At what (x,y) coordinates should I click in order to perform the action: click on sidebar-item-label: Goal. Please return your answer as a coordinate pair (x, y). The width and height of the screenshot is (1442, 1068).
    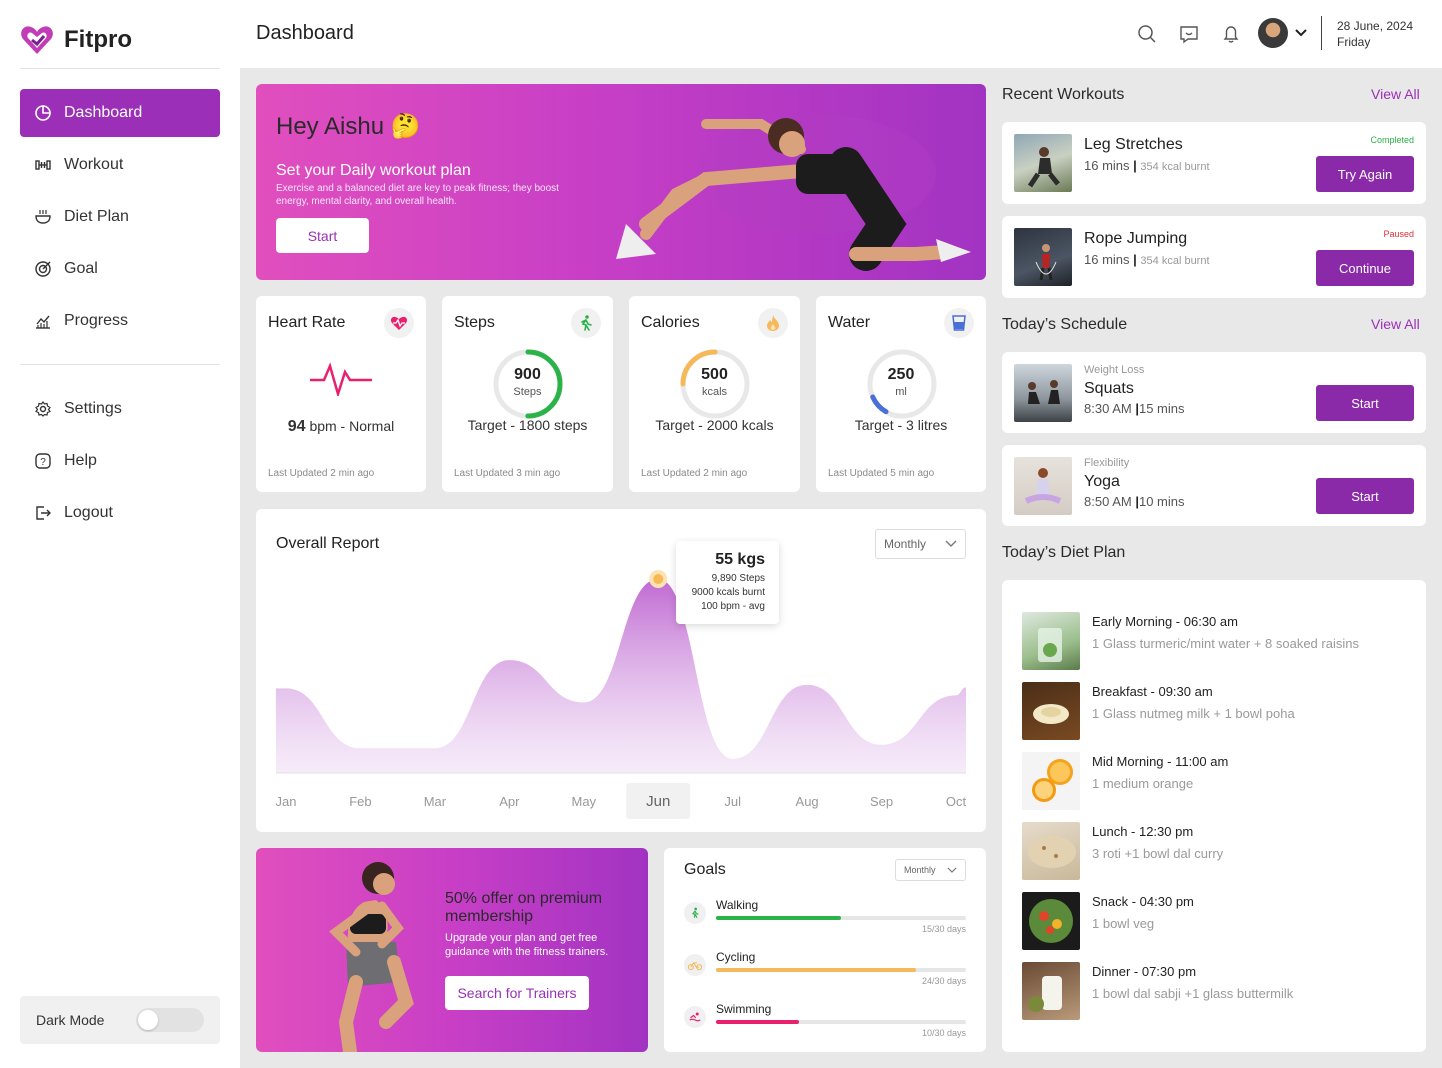
    Looking at the image, I should click on (81, 268).